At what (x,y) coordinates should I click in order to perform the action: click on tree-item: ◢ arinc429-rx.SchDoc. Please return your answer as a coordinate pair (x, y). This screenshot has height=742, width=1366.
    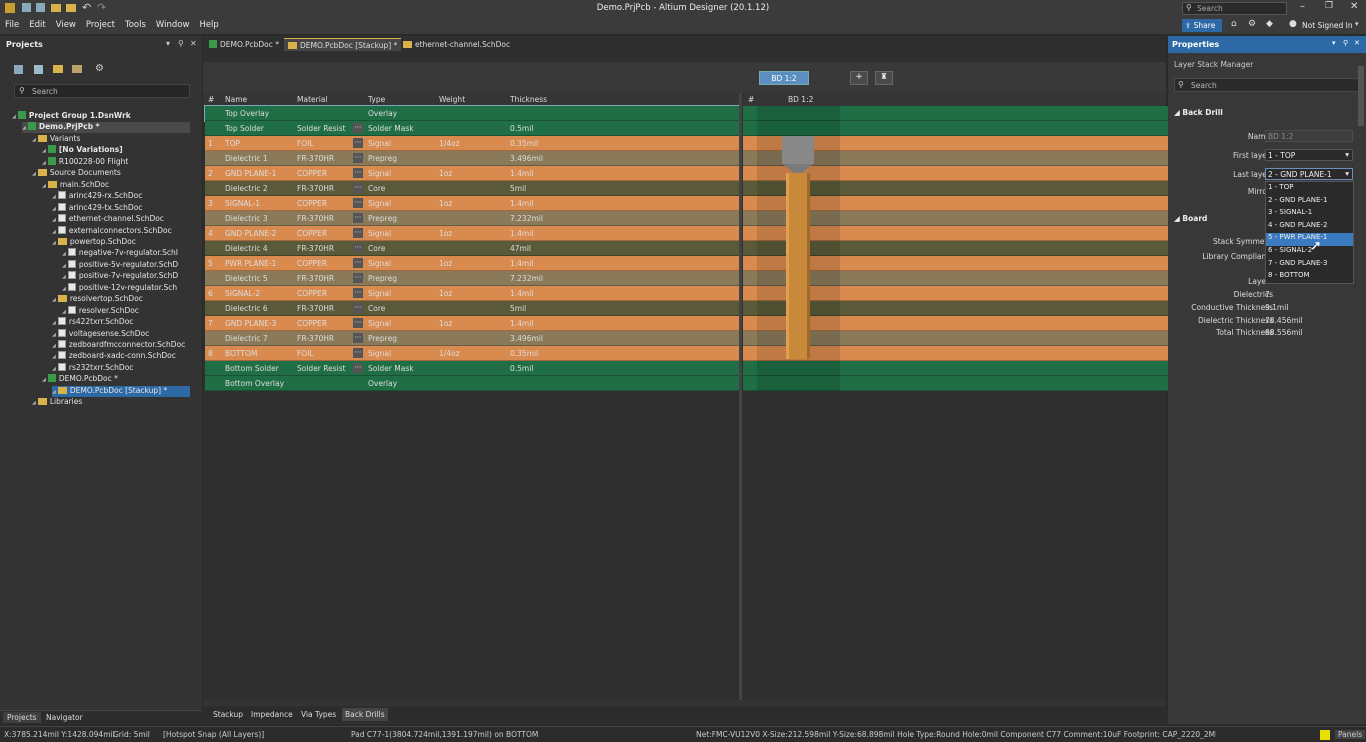
    Looking at the image, I should click on (97, 196).